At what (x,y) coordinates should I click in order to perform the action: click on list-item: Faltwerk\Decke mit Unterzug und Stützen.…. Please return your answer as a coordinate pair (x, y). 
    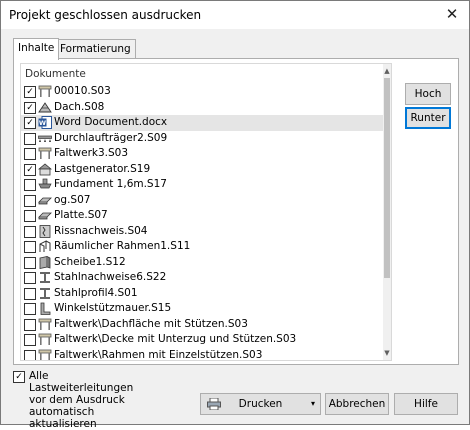
    Looking at the image, I should click on (202, 340).